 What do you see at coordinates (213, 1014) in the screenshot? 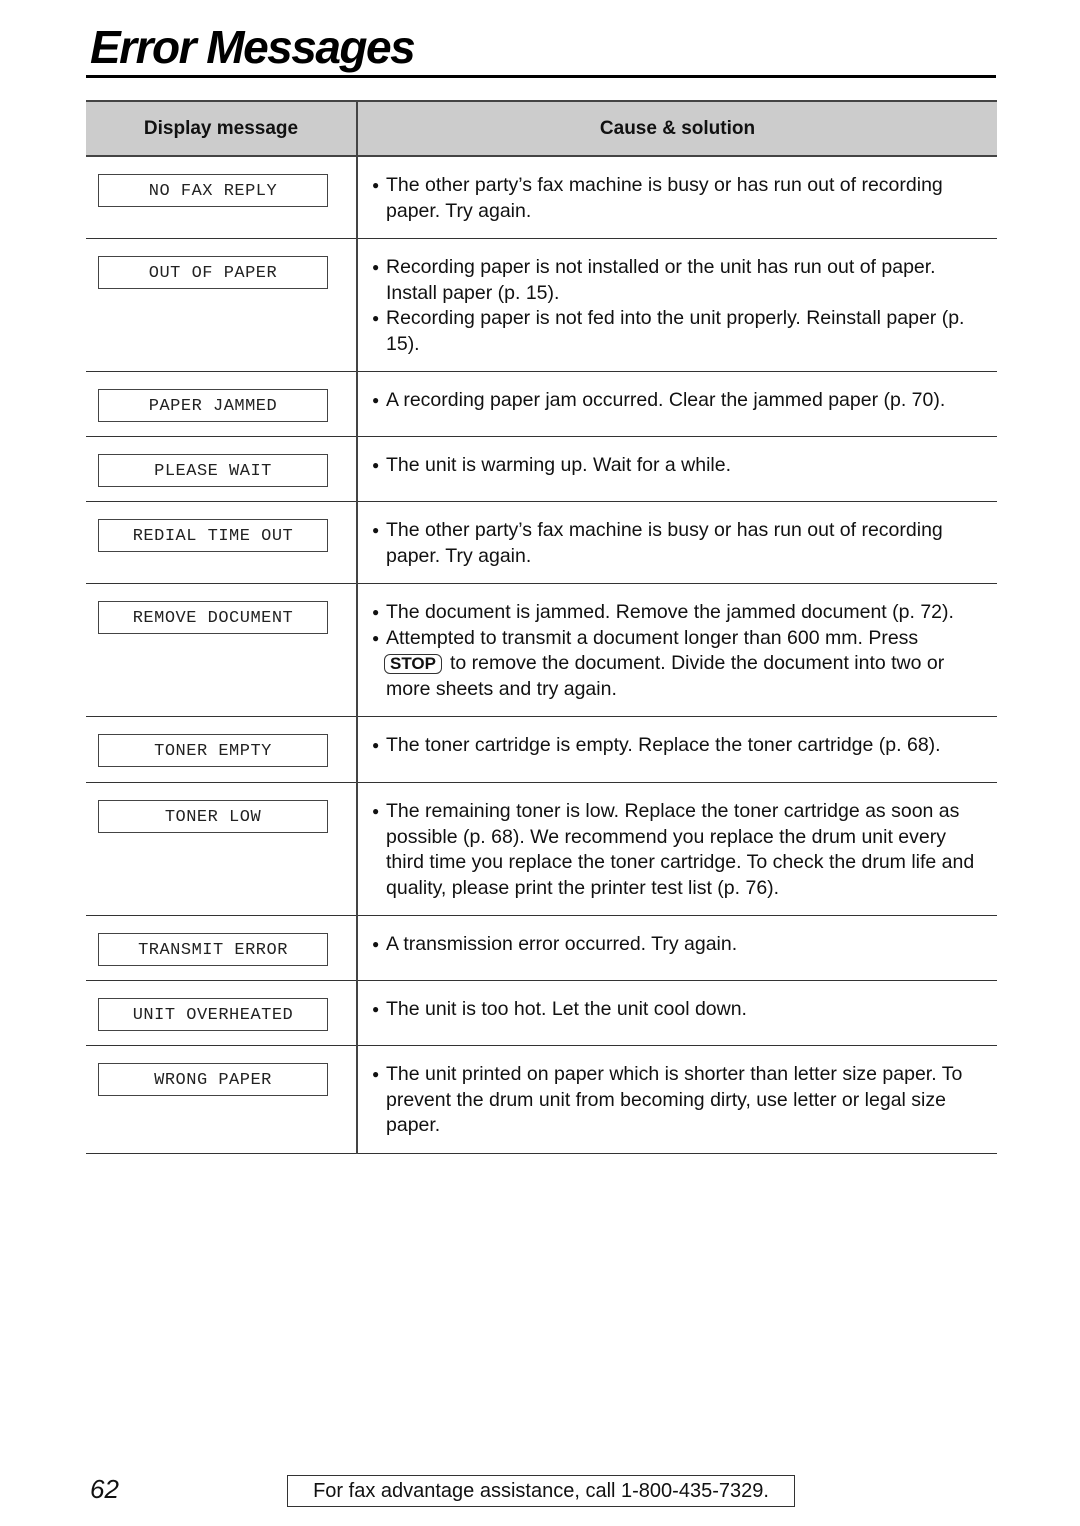
I see `display-message: UNIT OVERHEATED` at bounding box center [213, 1014].